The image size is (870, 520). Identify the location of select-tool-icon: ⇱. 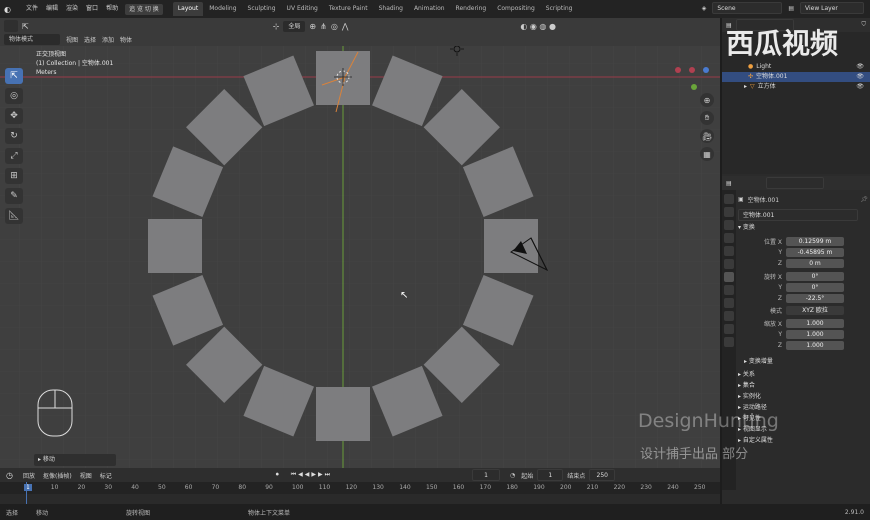
(25, 26).